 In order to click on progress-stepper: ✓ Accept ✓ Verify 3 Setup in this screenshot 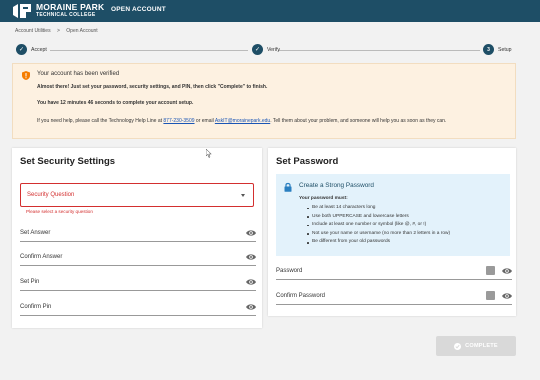, I will do `click(266, 50)`.